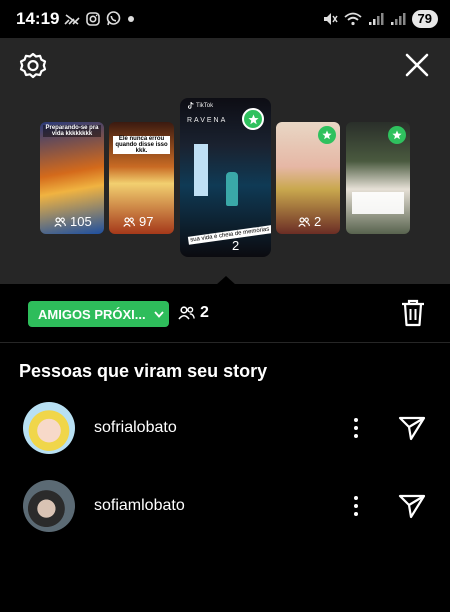 The image size is (450, 612). I want to click on story-figure, so click(232, 189).